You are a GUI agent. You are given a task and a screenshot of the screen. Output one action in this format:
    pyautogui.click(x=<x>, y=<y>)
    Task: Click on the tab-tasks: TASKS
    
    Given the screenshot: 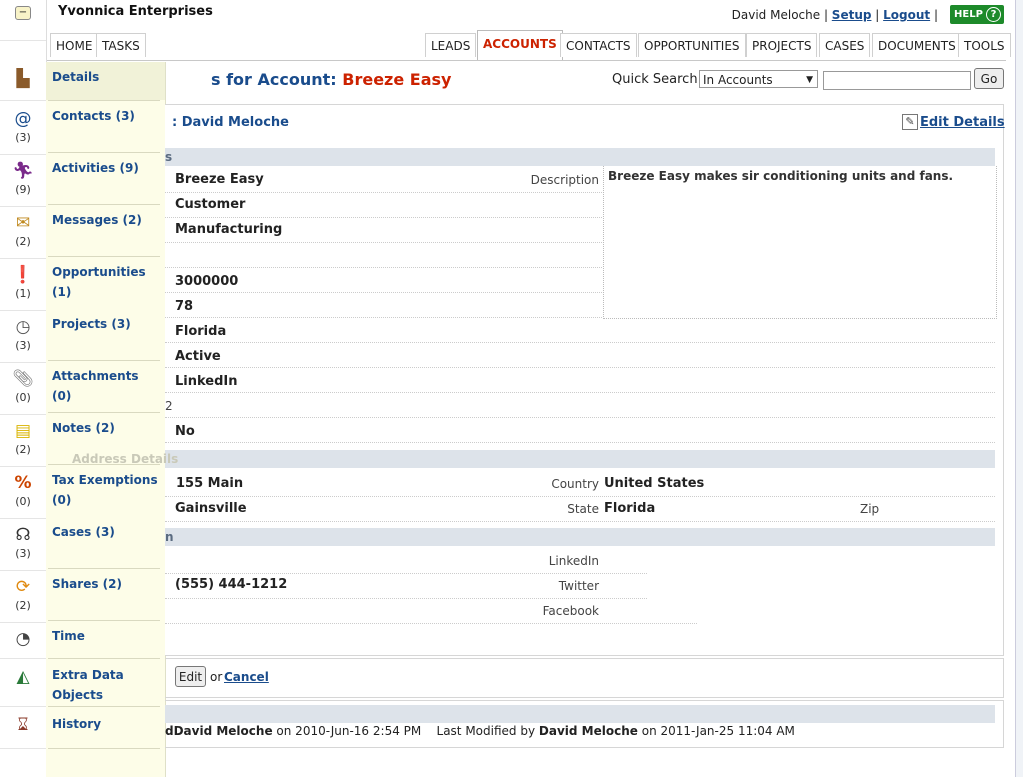 What is the action you would take?
    pyautogui.click(x=121, y=45)
    